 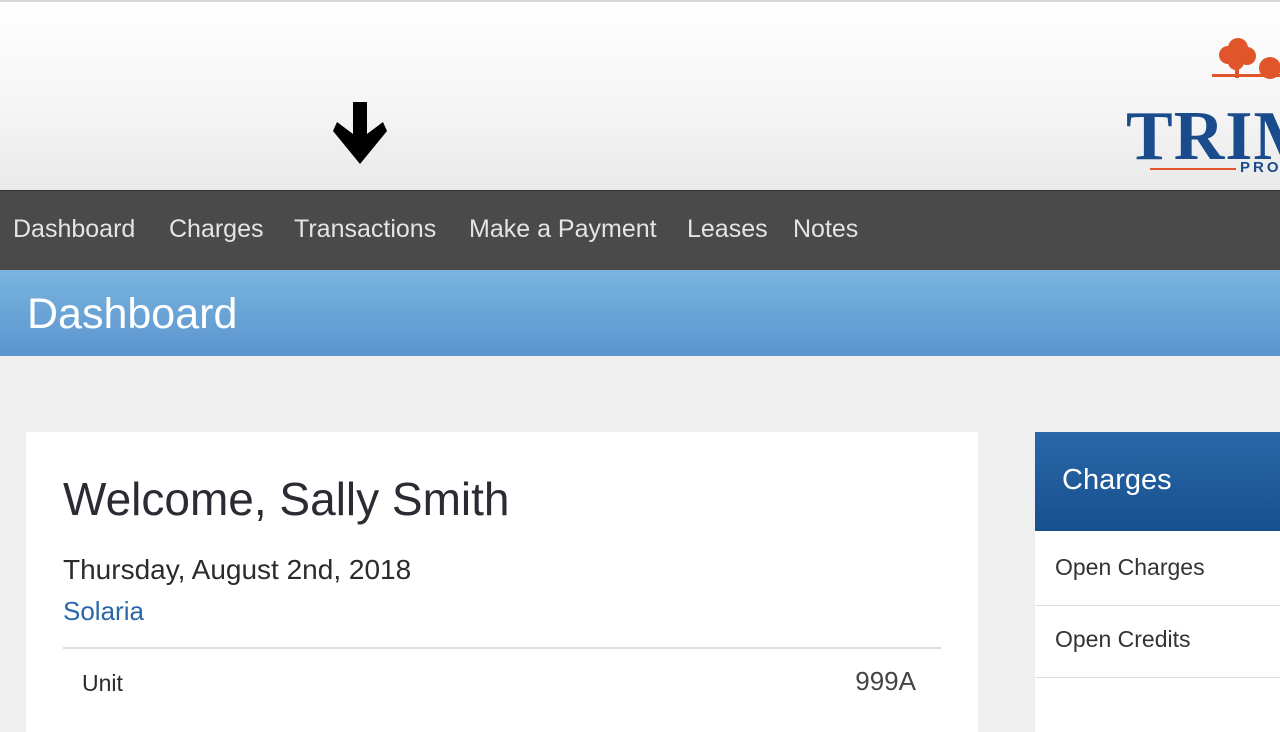 I want to click on open-charges-link: Open Charges, so click(x=1130, y=567).